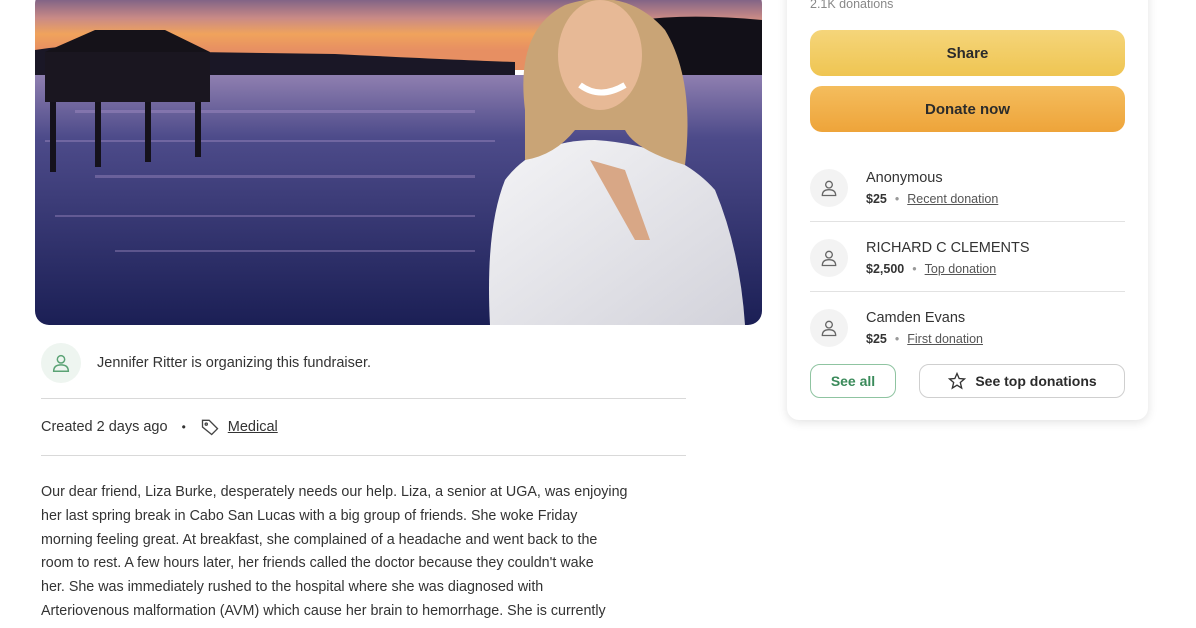 The width and height of the screenshot is (1196, 628). Describe the element at coordinates (967, 109) in the screenshot. I see `donate-now-button: Donate now` at that location.